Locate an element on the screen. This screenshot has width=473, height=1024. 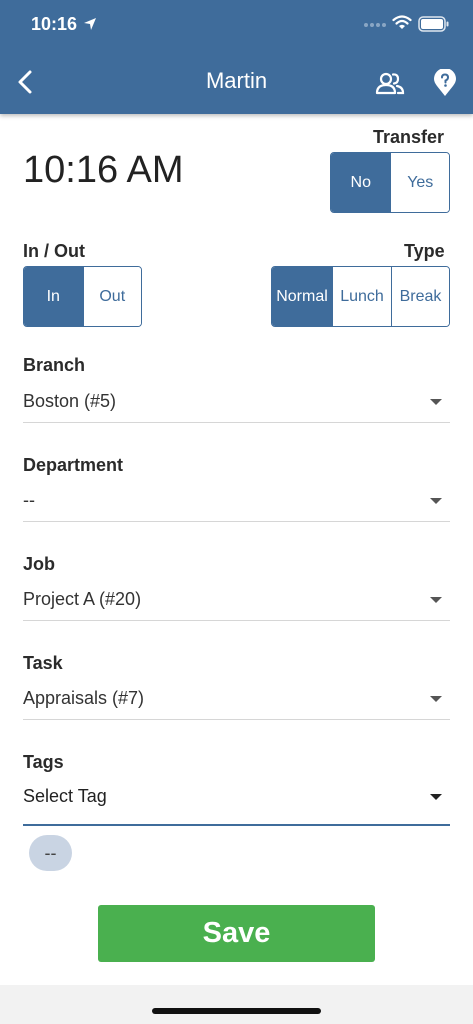
type-option-lunch: Lunch is located at coordinates (361, 296).